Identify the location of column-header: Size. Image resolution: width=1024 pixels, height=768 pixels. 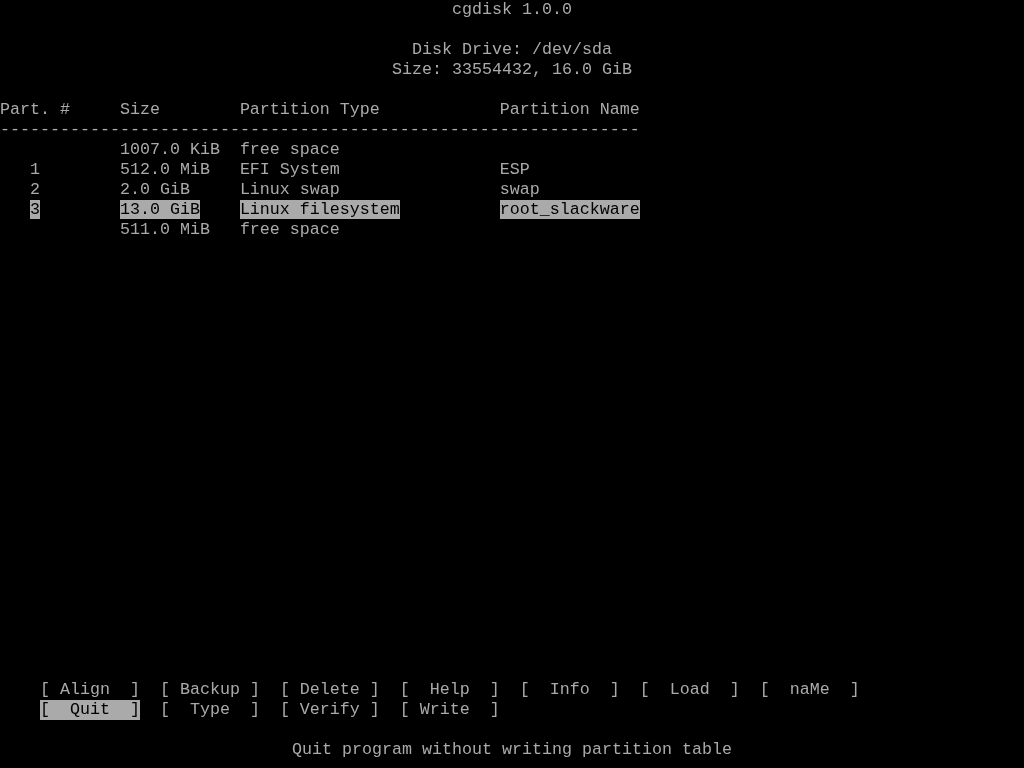
(139, 109).